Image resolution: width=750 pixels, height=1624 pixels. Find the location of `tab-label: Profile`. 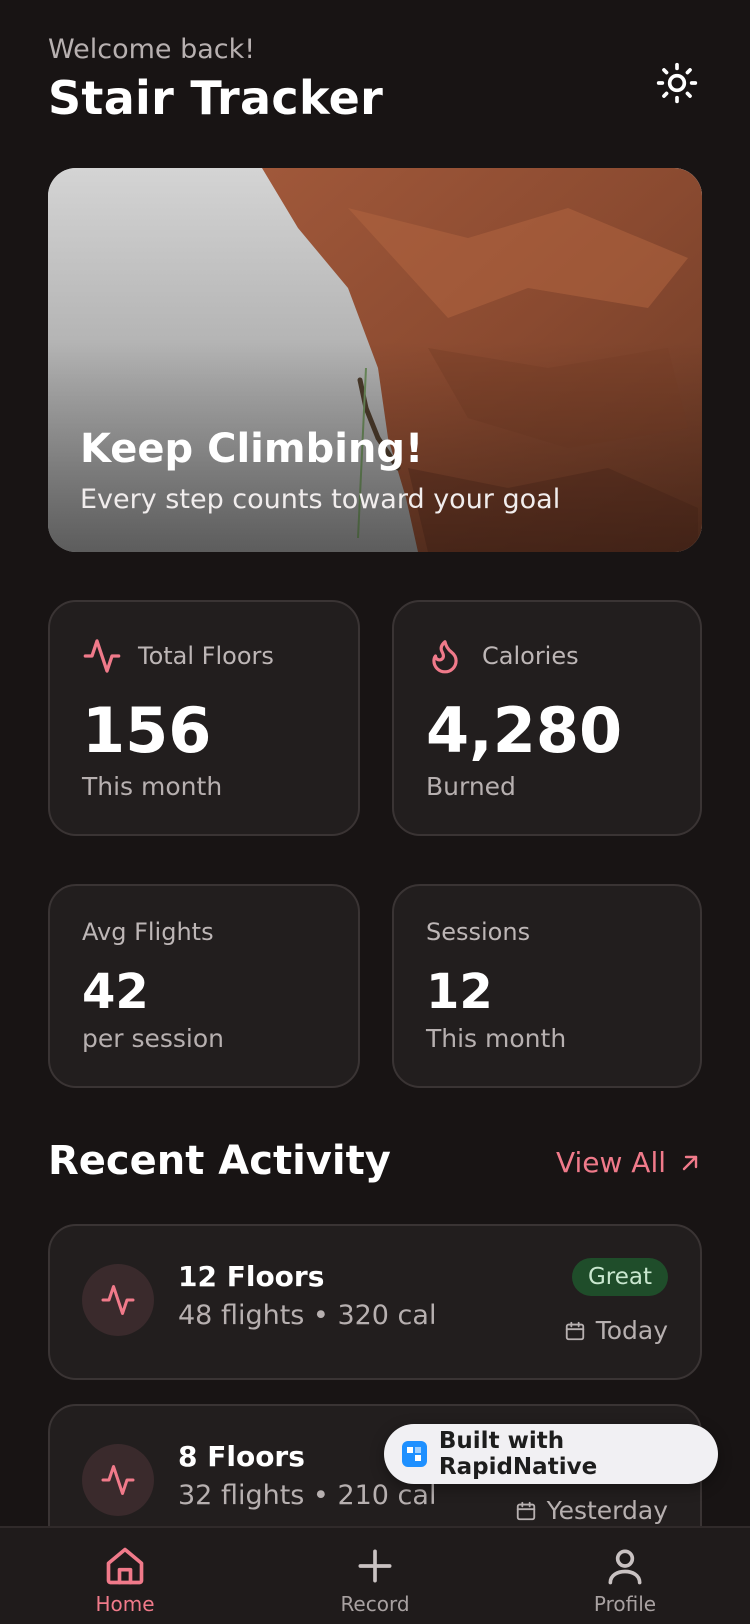

tab-label: Profile is located at coordinates (625, 1604).